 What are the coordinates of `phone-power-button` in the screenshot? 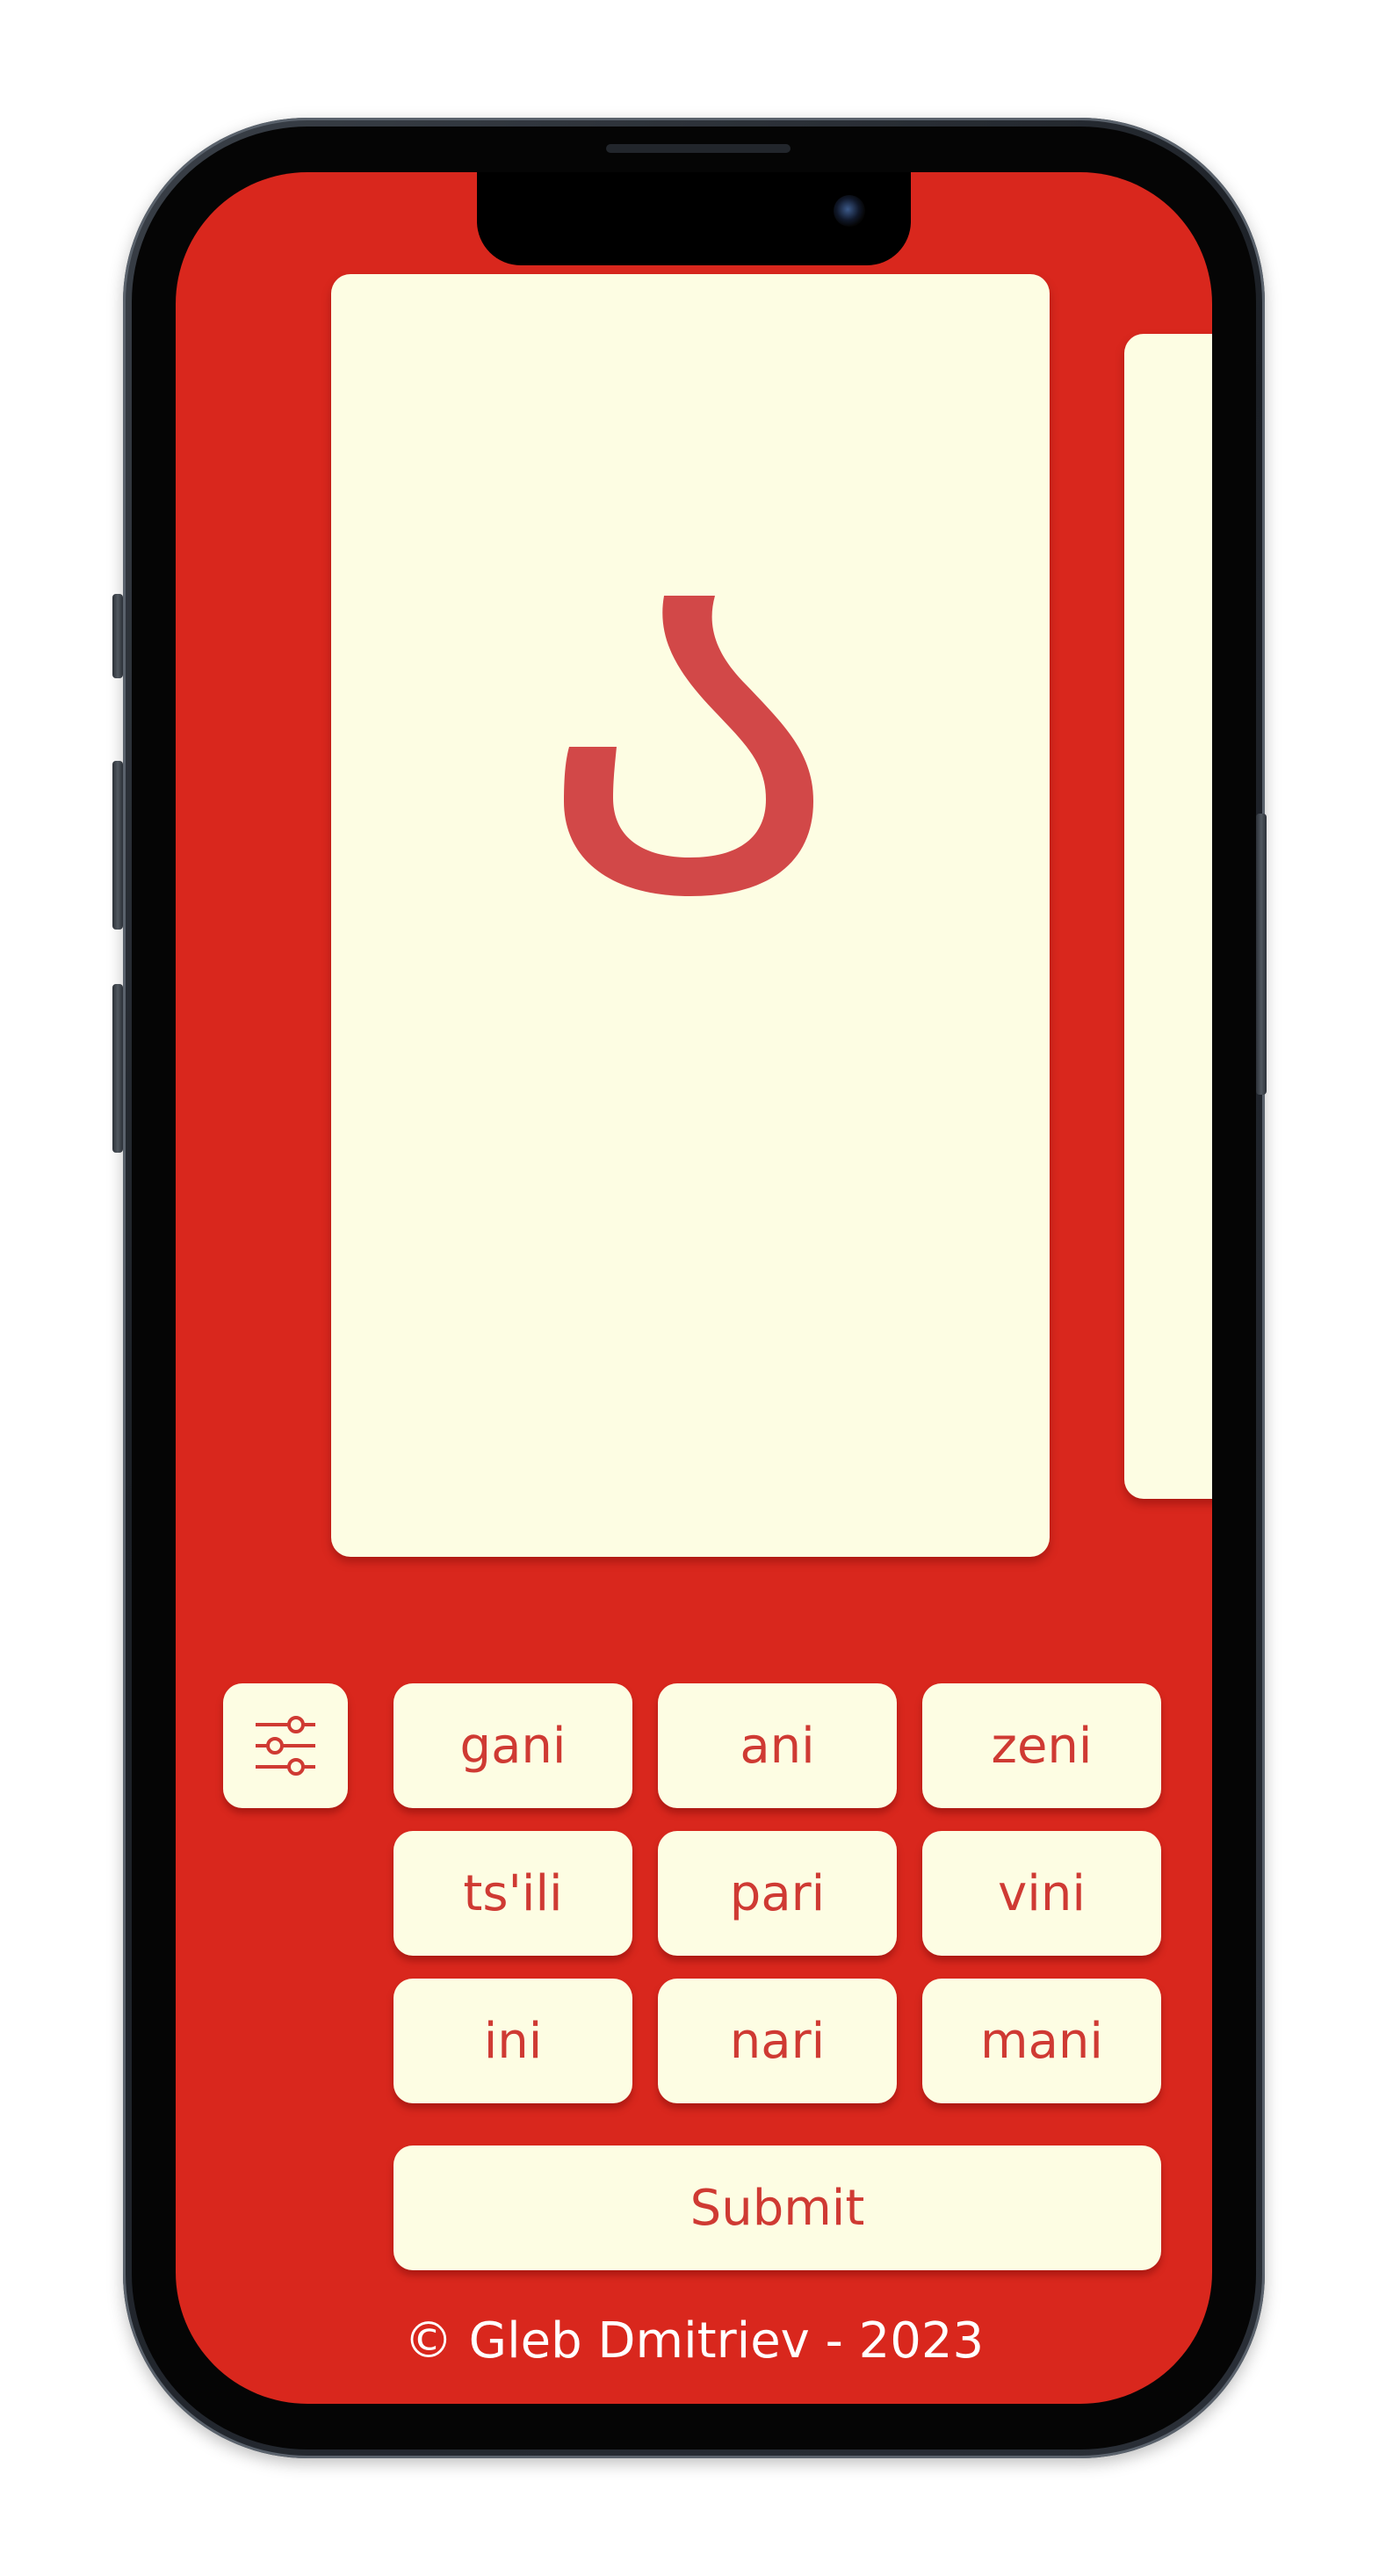 It's located at (1262, 954).